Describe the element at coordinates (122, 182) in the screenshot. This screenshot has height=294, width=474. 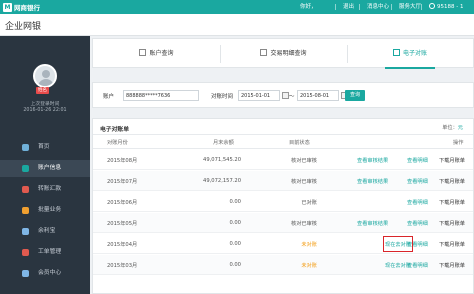
I see `month-cell: 2015年07月` at that location.